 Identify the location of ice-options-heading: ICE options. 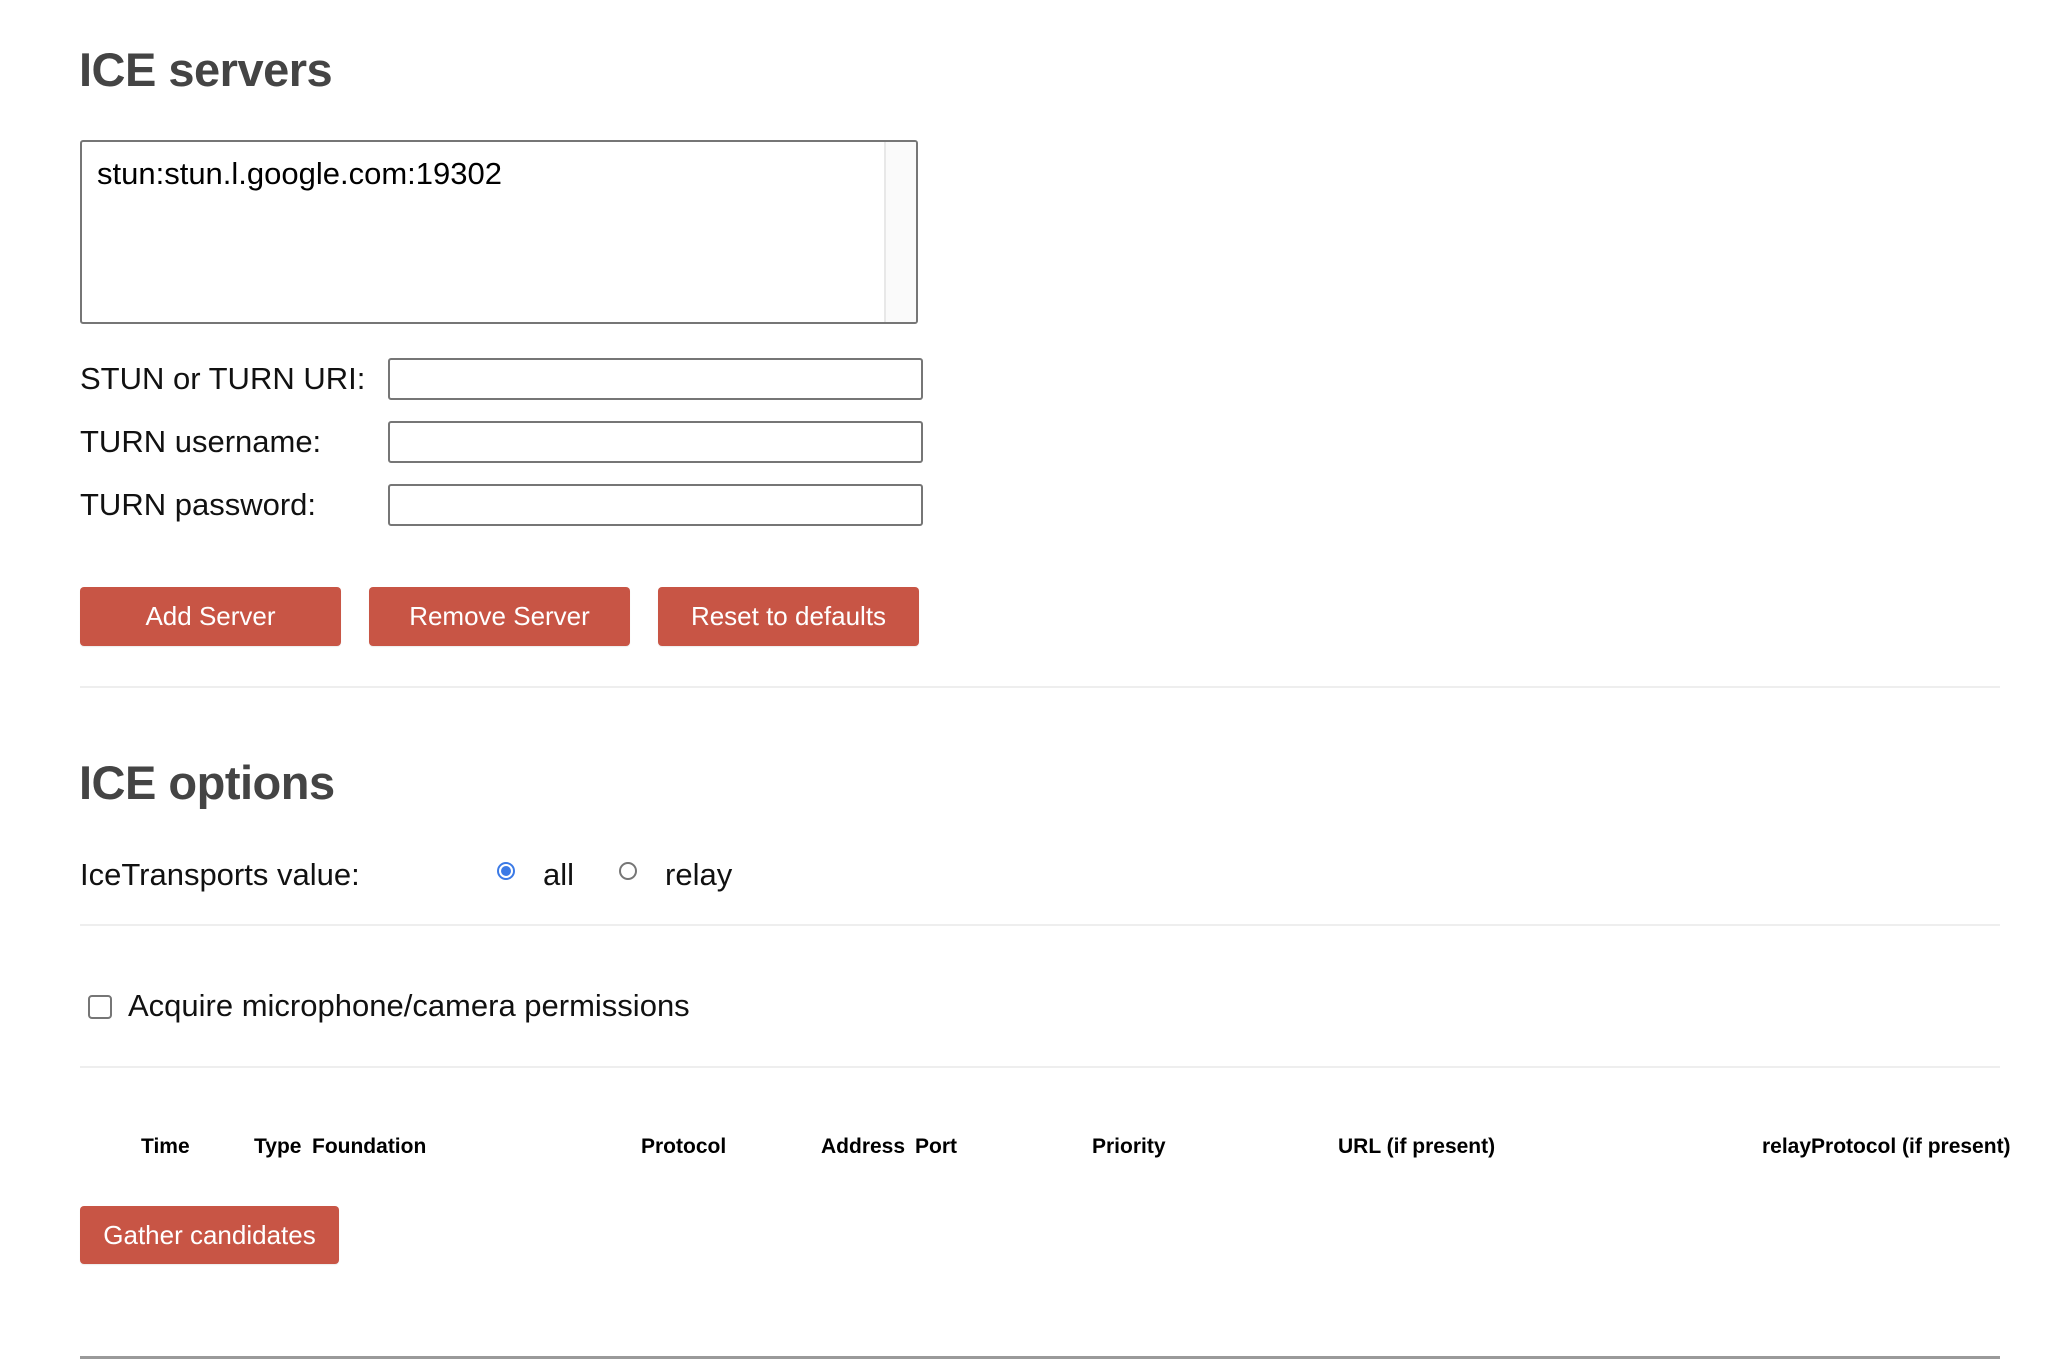
(207, 782).